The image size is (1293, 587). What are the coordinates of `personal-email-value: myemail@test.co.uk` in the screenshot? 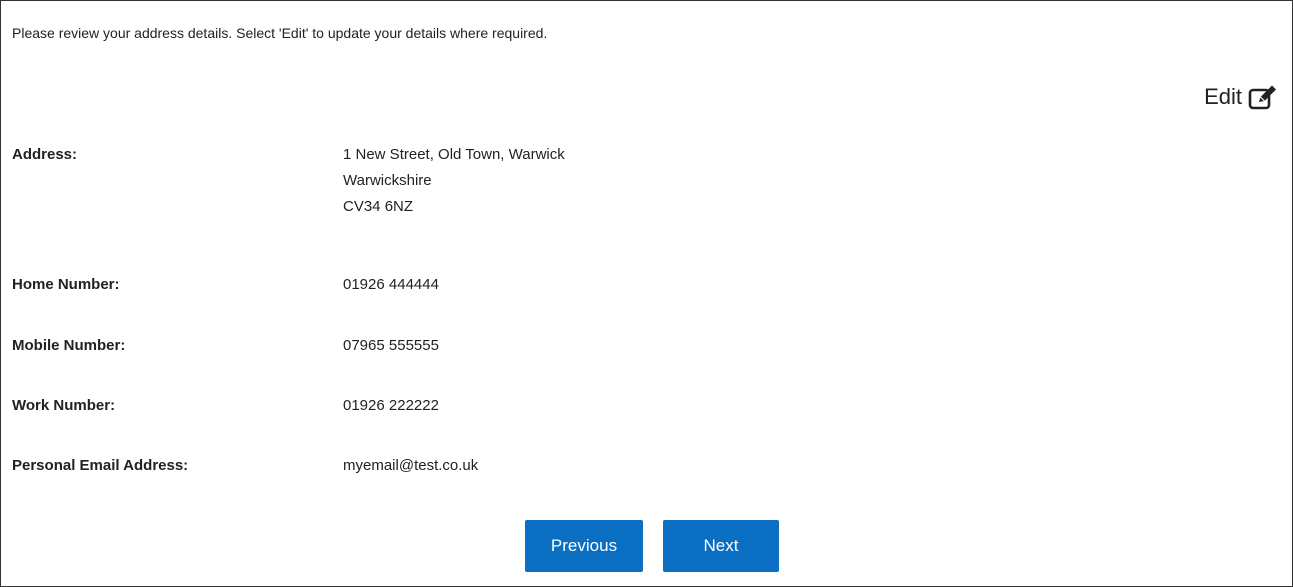 It's located at (411, 465).